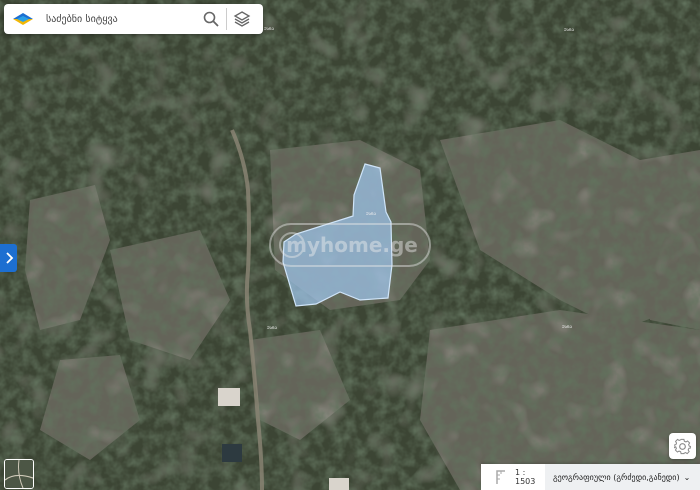  I want to click on settings-button, so click(682, 446).